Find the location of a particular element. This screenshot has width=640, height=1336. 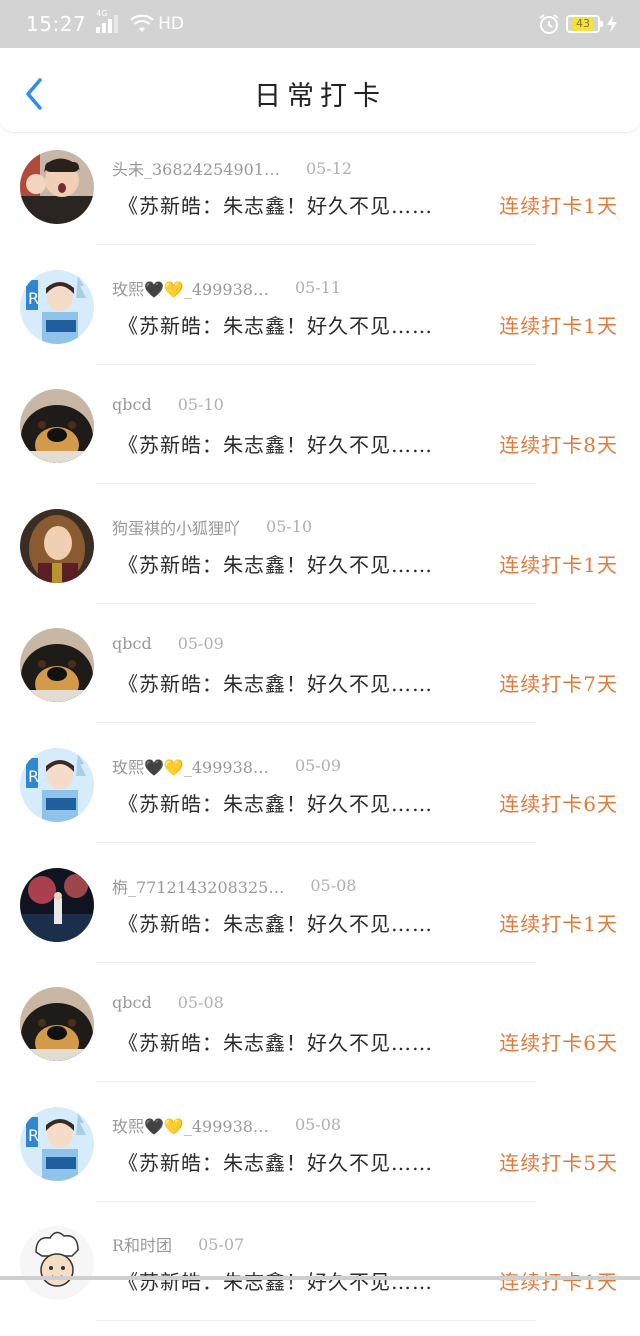

nav-bar: 日常打卡 is located at coordinates (320, 90).